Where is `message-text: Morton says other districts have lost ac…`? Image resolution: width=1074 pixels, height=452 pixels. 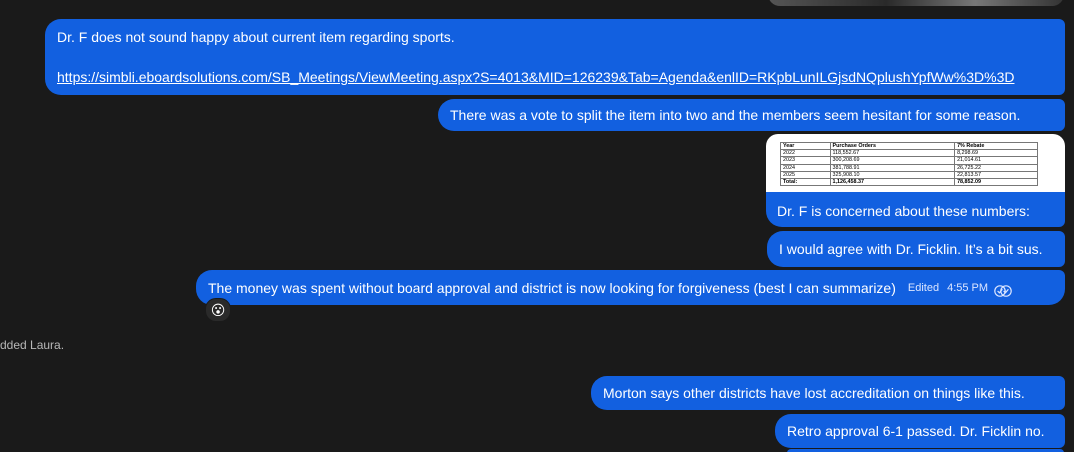 message-text: Morton says other districts have lost ac… is located at coordinates (814, 393).